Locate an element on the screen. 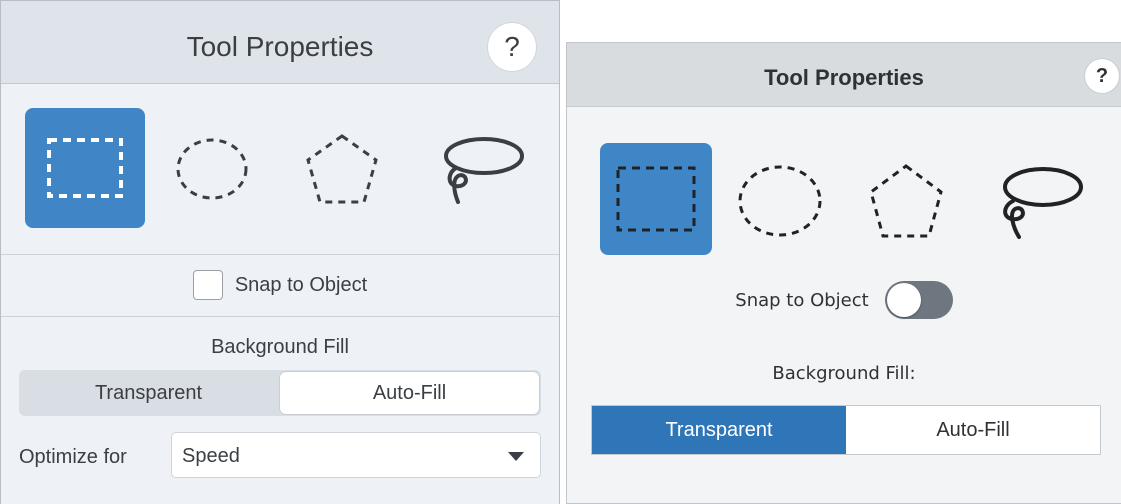 Image resolution: width=1121 pixels, height=504 pixels. optimize-for-dropdown: Speed is located at coordinates (356, 455).